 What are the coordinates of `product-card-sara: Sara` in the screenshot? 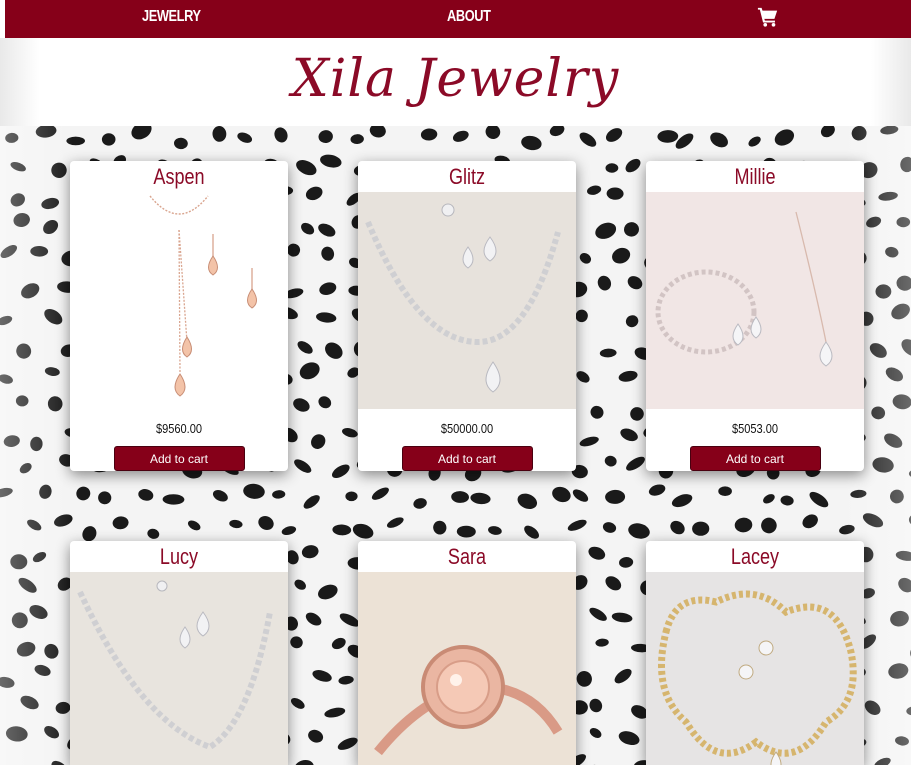 It's located at (467, 653).